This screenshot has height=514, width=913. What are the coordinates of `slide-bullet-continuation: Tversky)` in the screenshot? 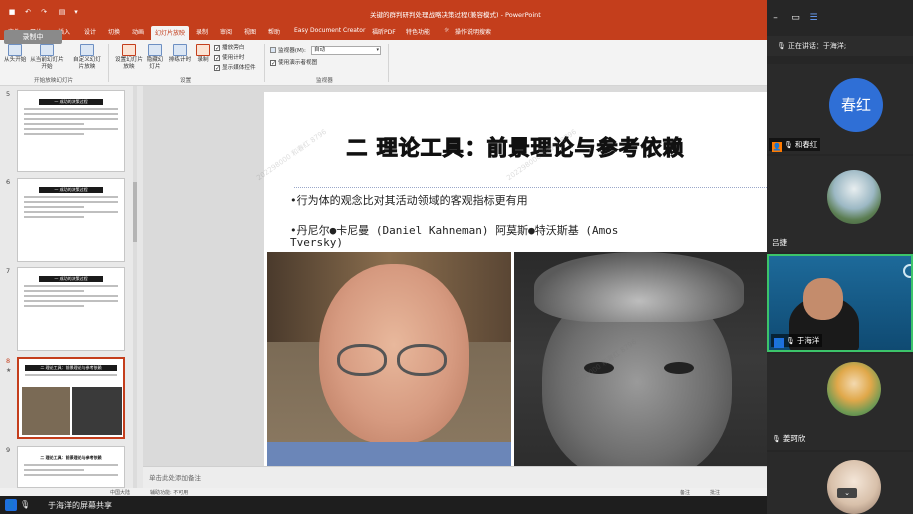 It's located at (316, 242).